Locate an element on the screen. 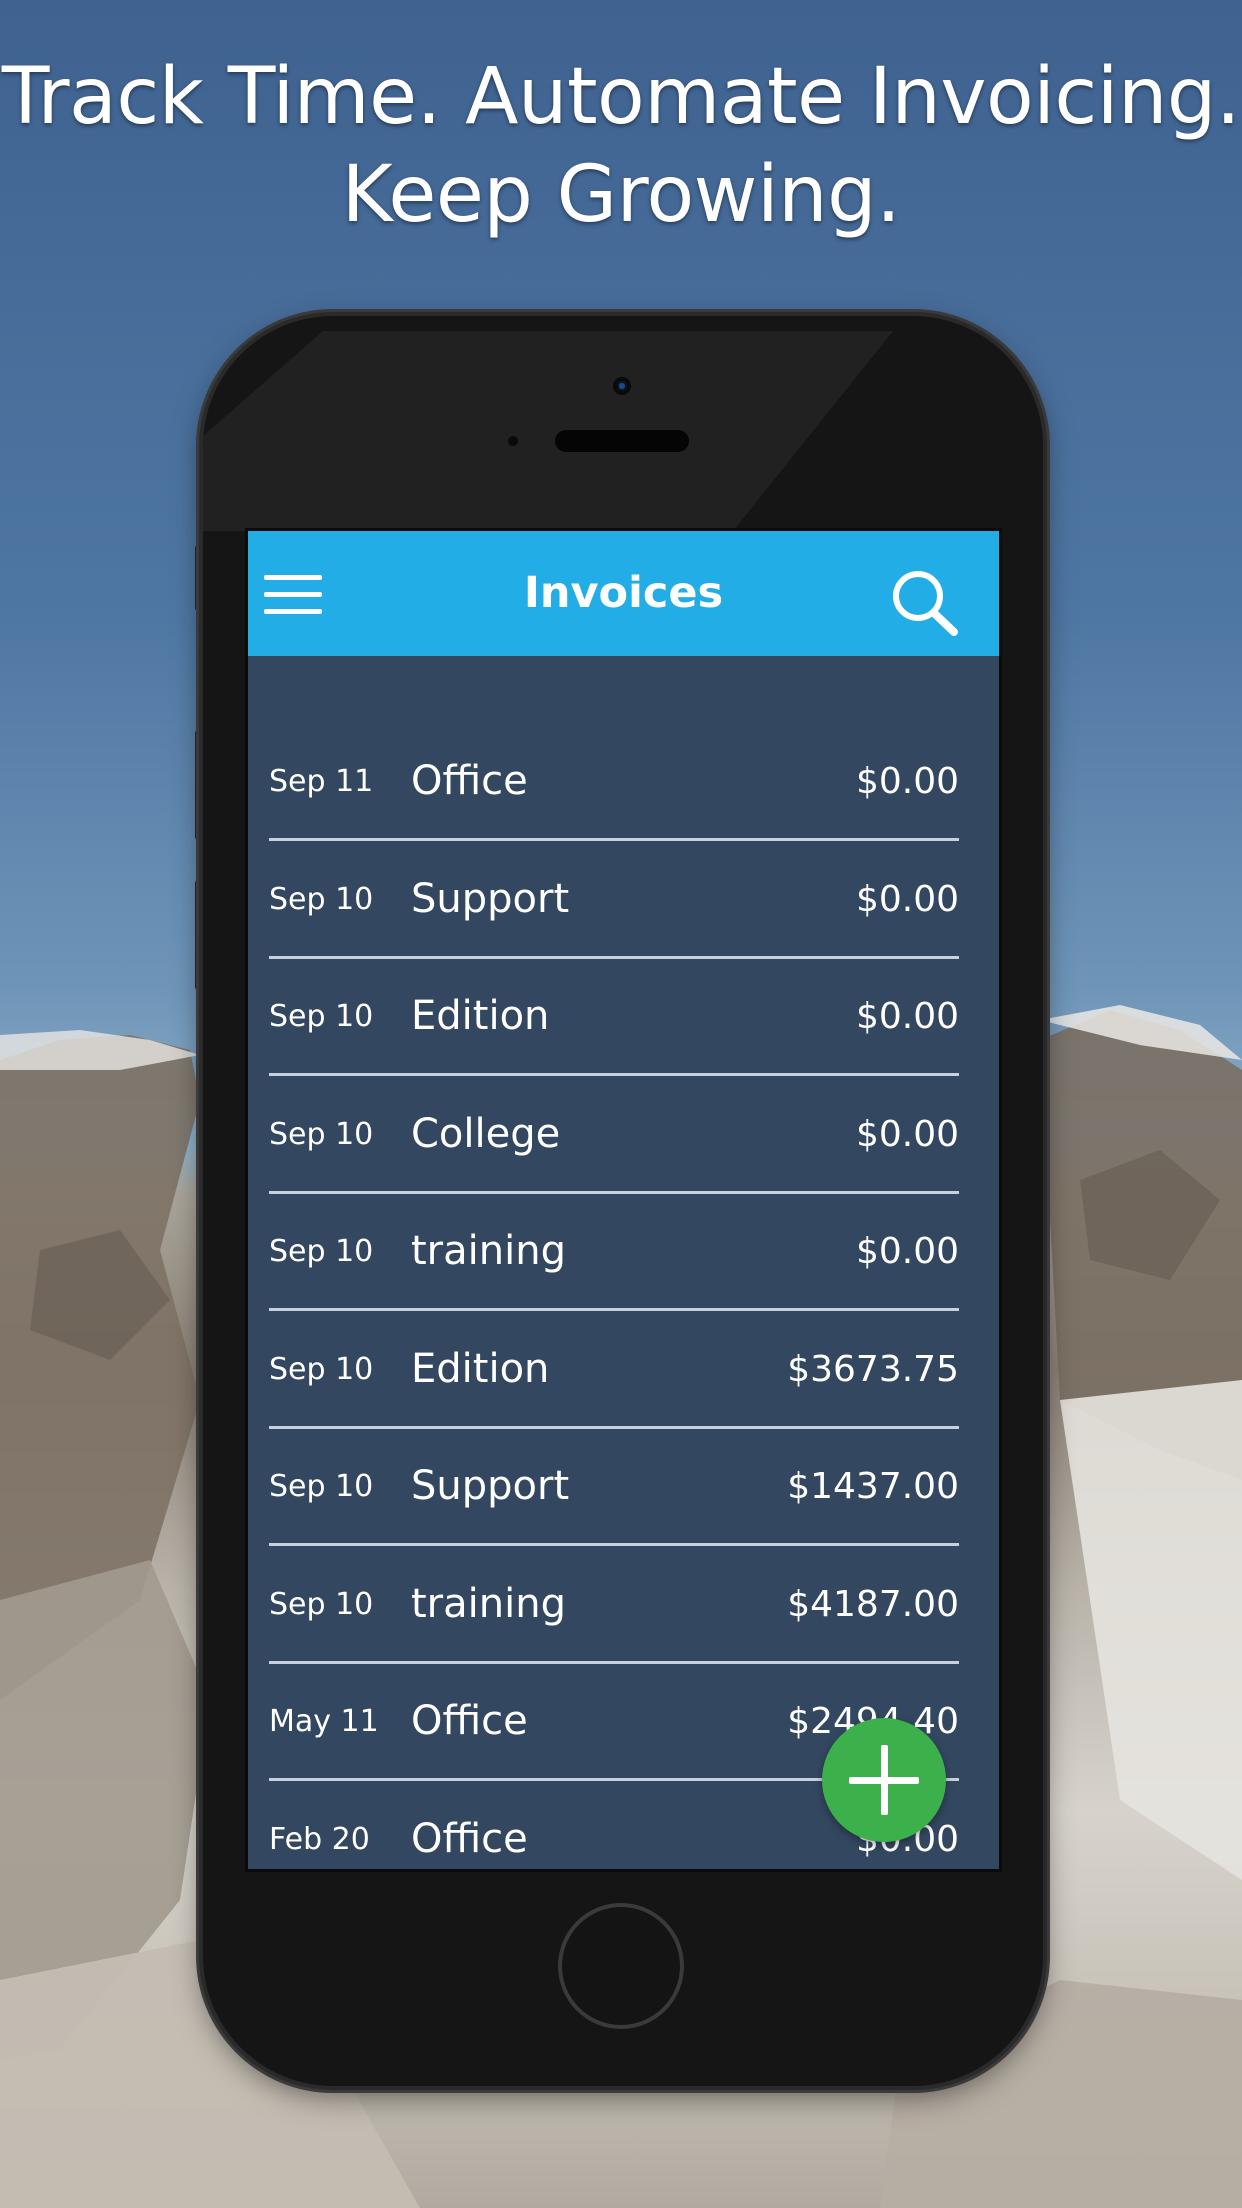  invoice-row: Sep 10 Support $1437.00 is located at coordinates (614, 1488).